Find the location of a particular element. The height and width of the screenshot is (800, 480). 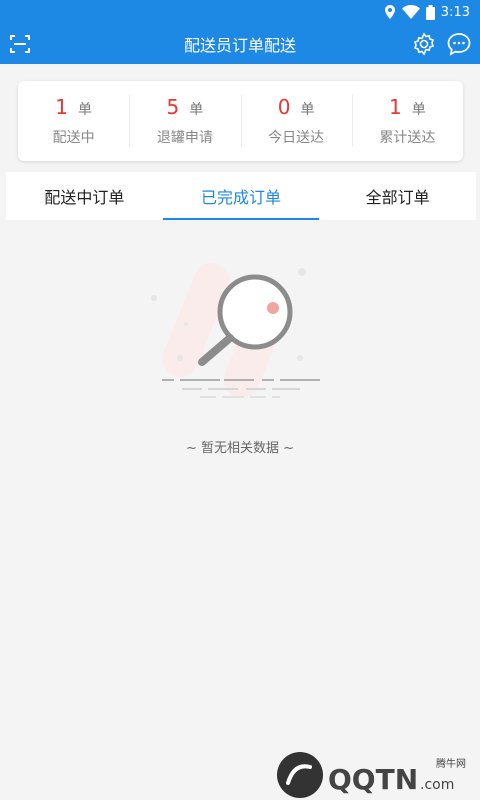

settings-icon is located at coordinates (424, 44).